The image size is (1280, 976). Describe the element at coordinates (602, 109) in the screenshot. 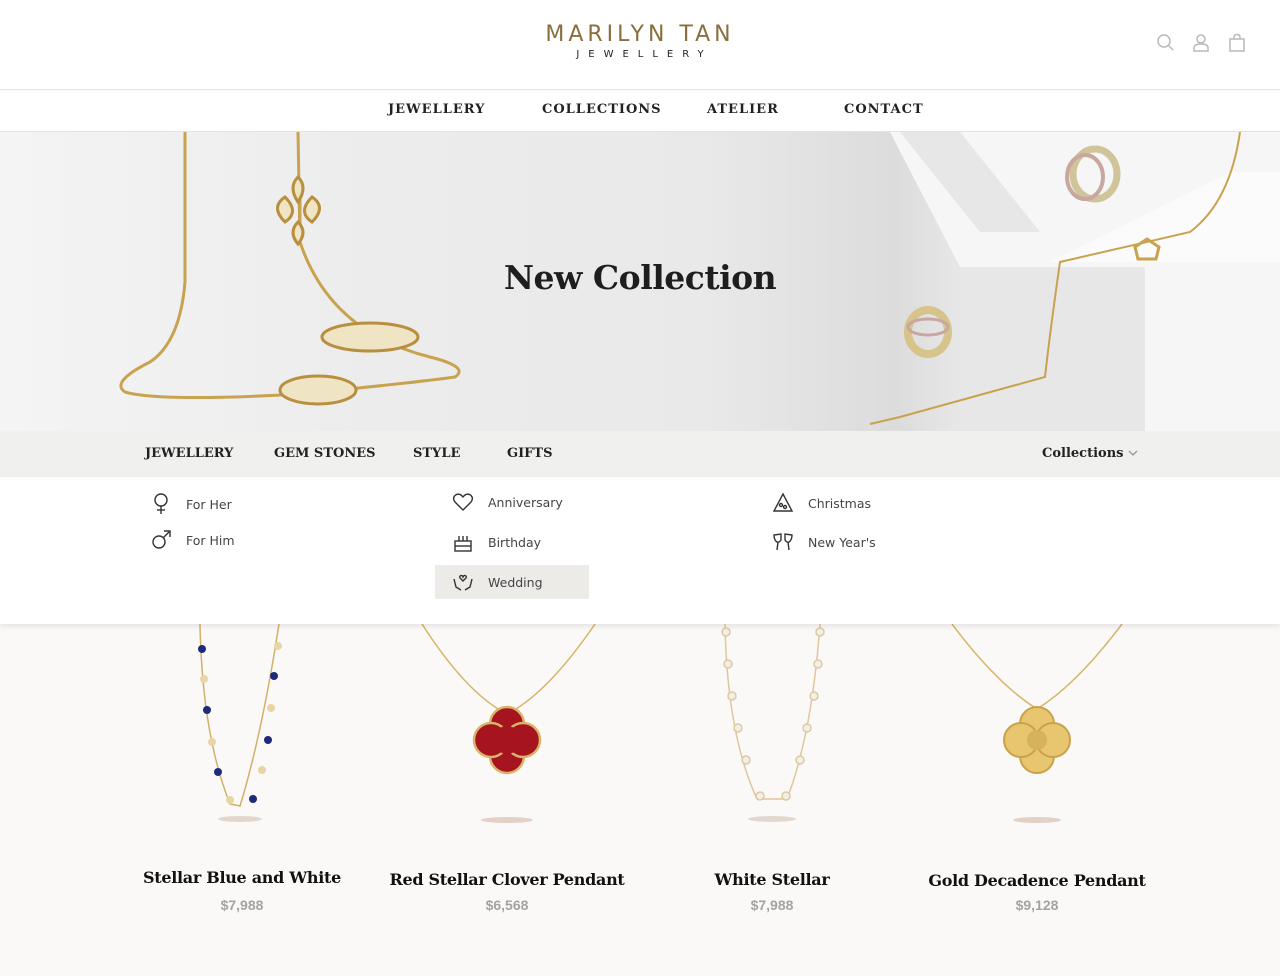

I see `nav-collections: COLLECTIONS` at that location.